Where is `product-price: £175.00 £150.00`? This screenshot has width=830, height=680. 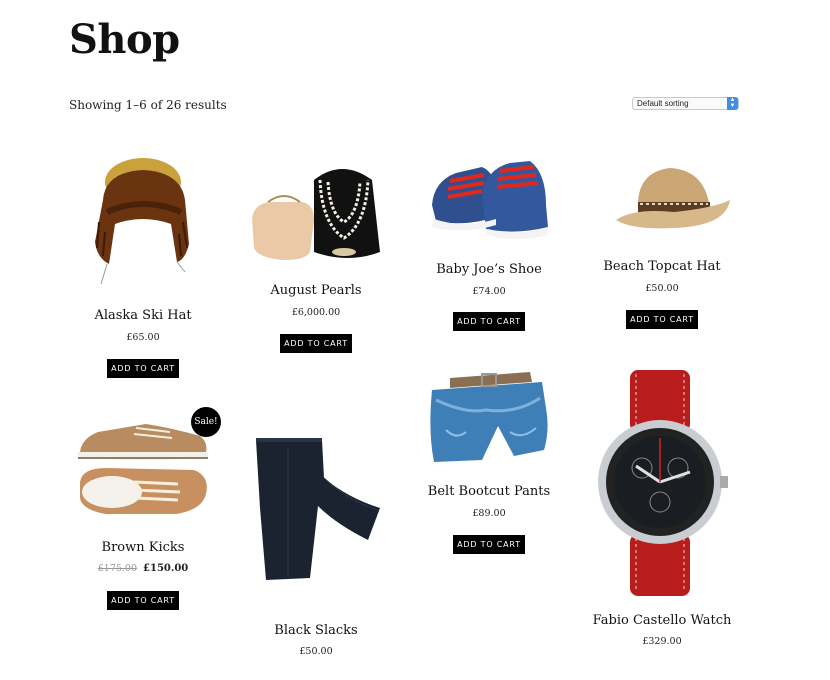
product-price: £175.00 £150.00 is located at coordinates (143, 568).